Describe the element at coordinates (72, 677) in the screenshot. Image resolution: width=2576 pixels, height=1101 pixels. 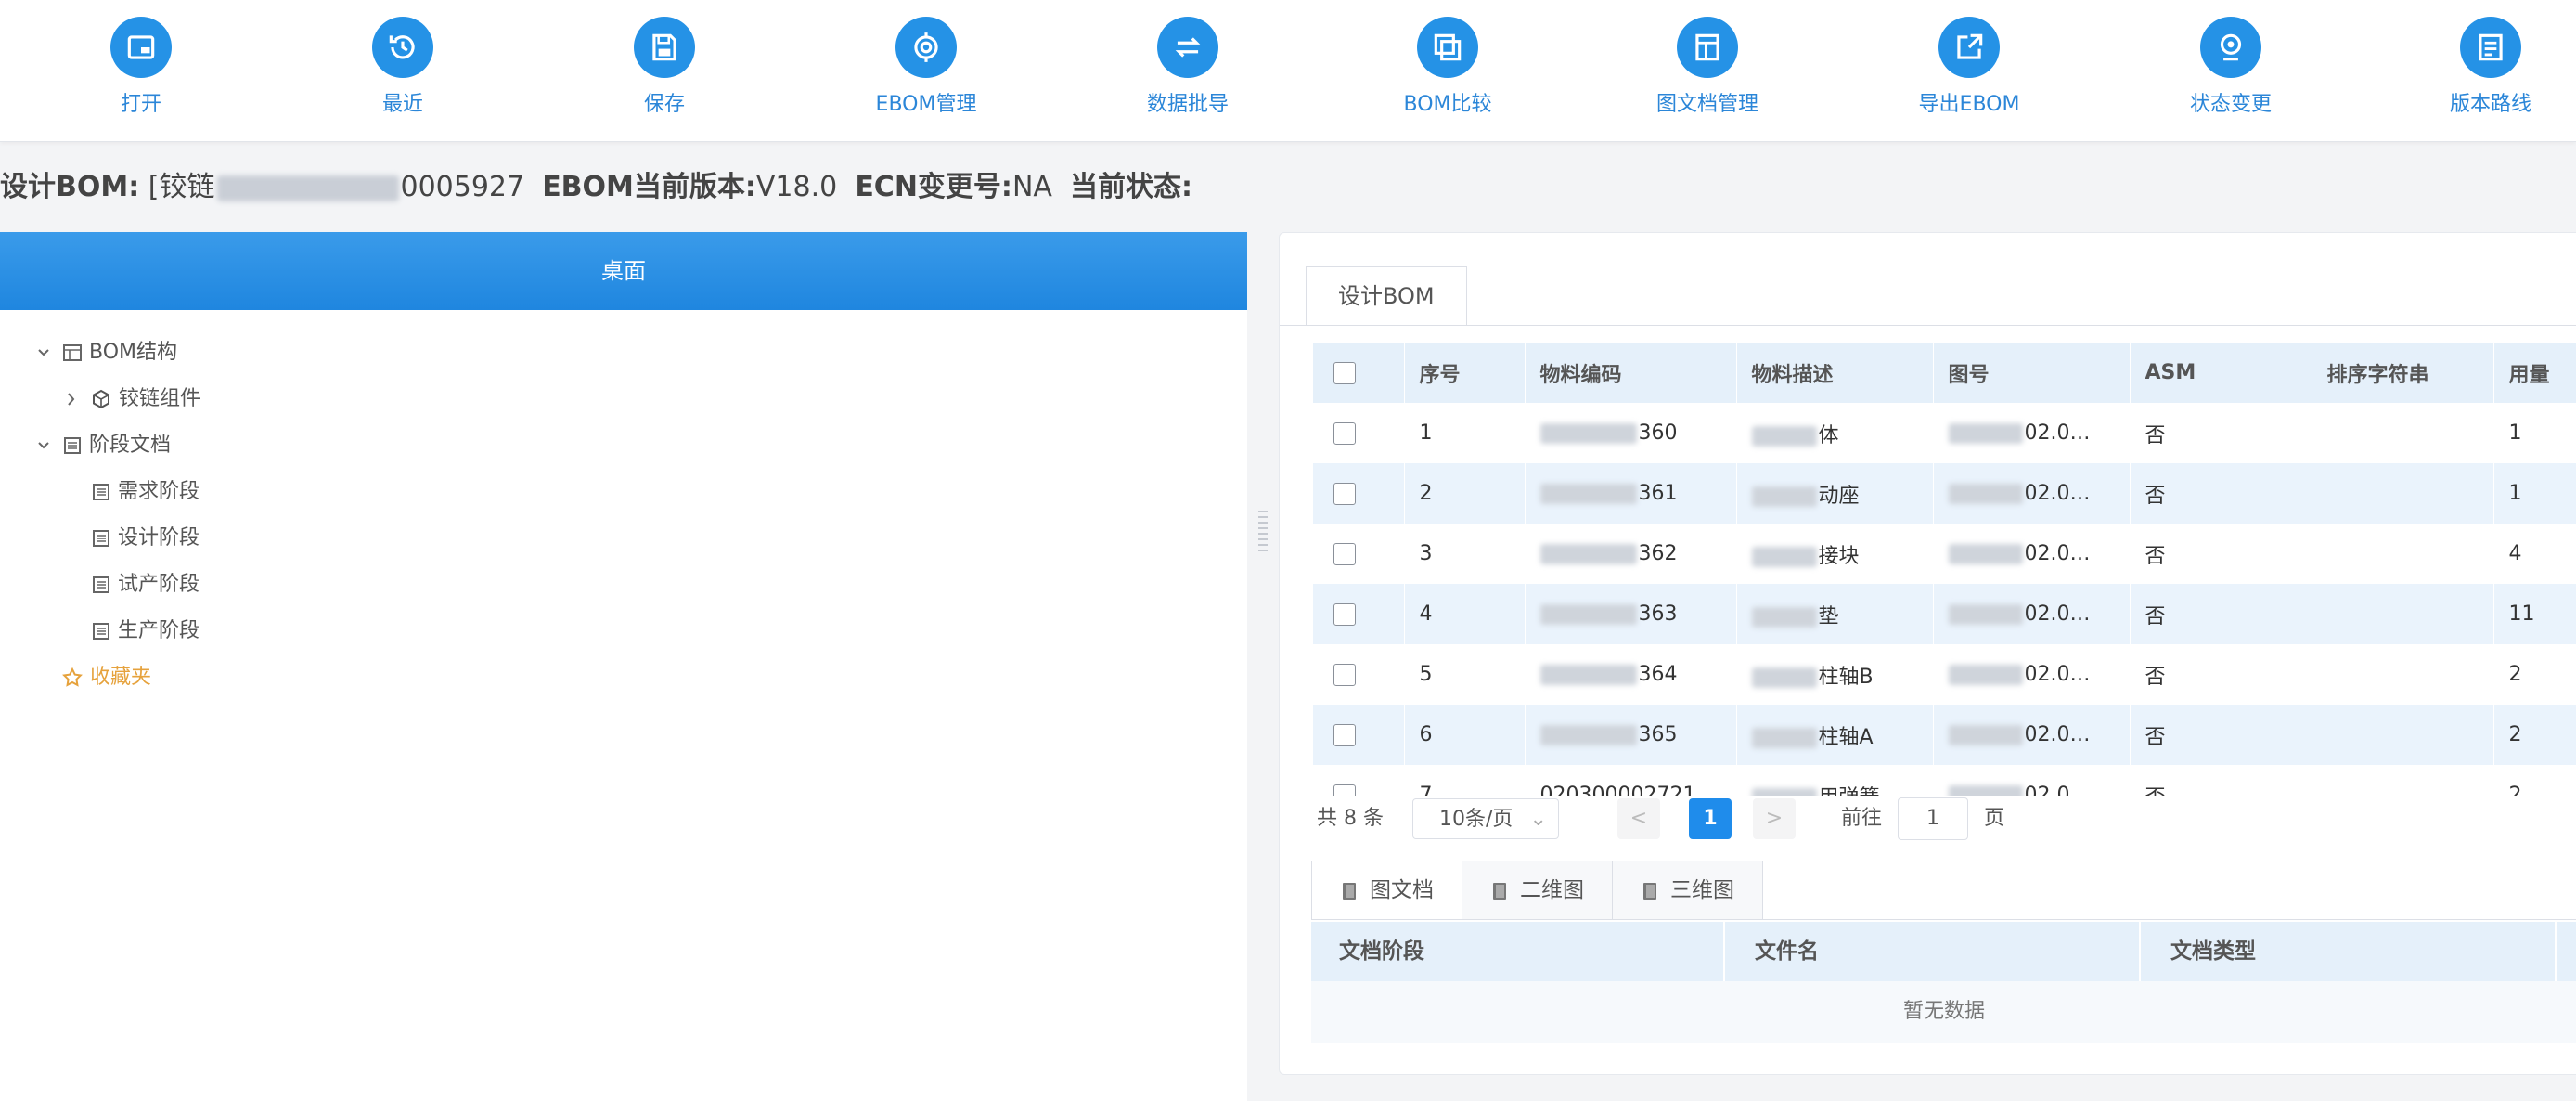
I see `star-icon` at that location.